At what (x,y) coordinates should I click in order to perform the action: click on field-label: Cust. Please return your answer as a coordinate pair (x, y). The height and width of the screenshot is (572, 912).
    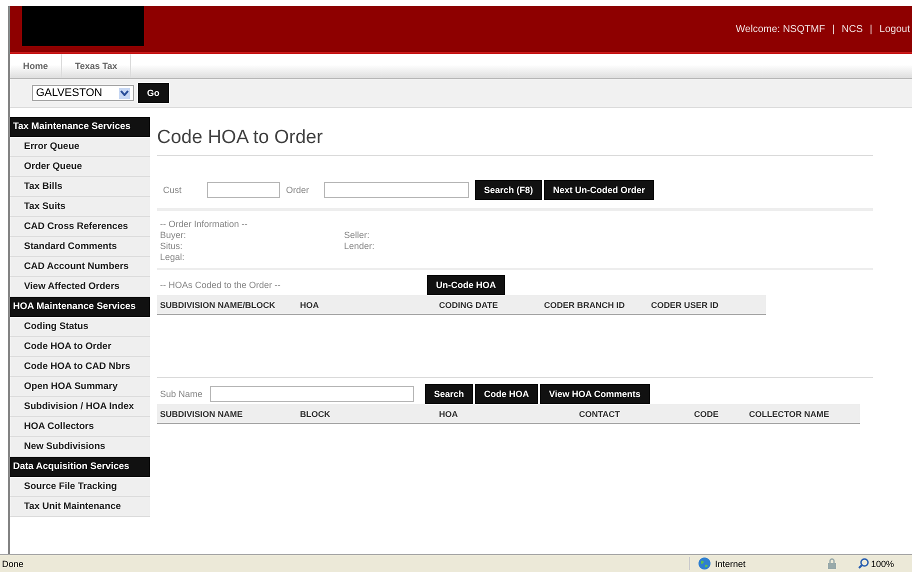
    Looking at the image, I should click on (173, 190).